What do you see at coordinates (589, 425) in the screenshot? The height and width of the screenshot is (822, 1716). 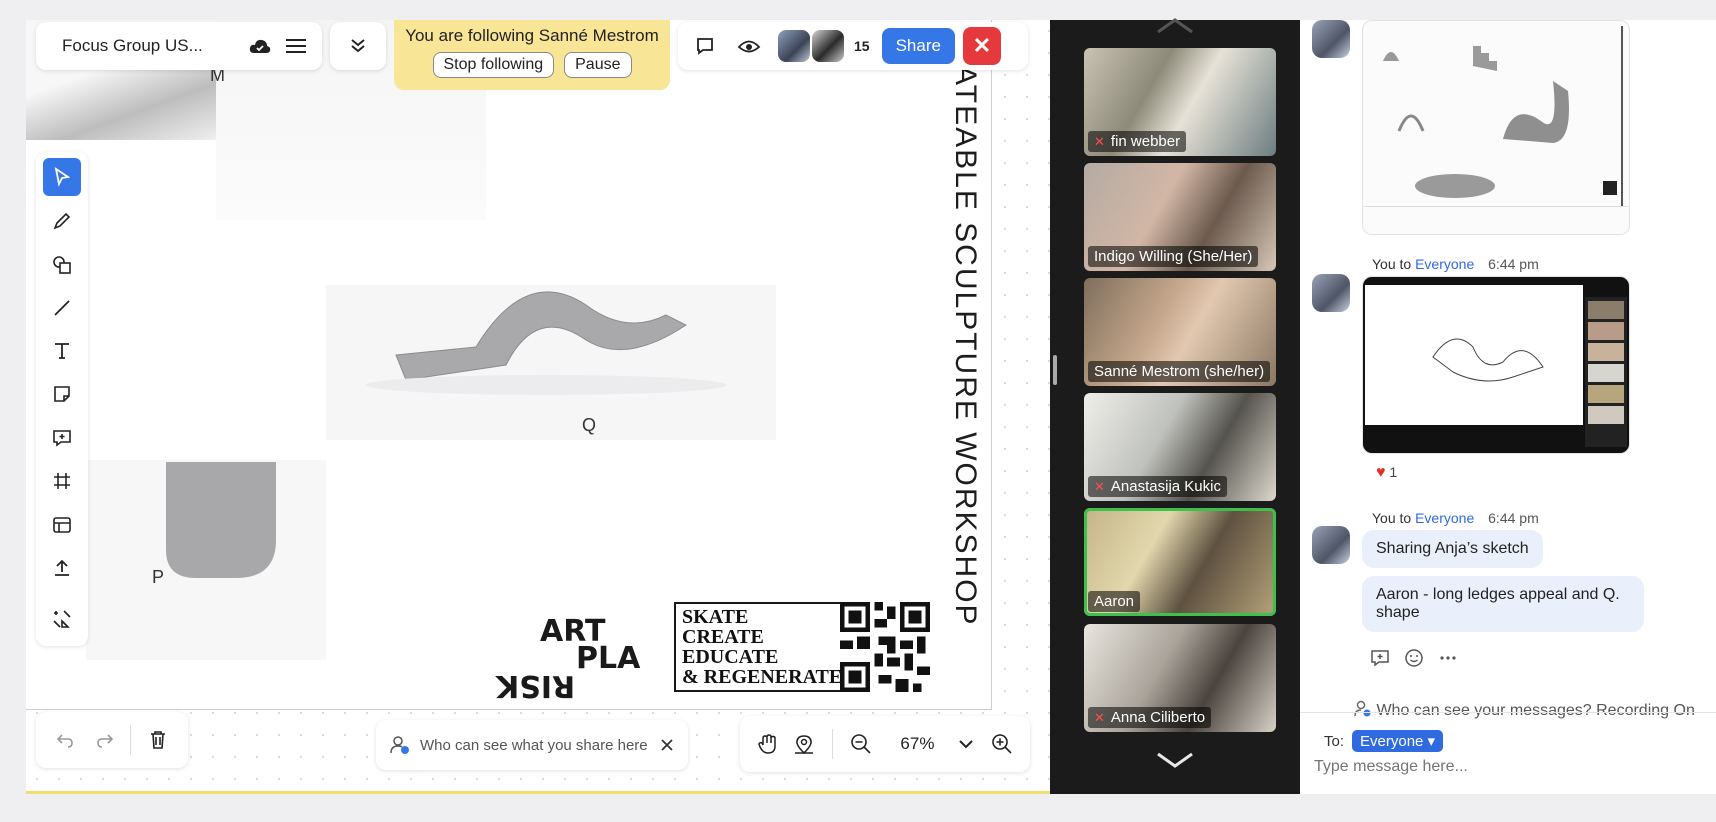 I see `letter-q: Q` at bounding box center [589, 425].